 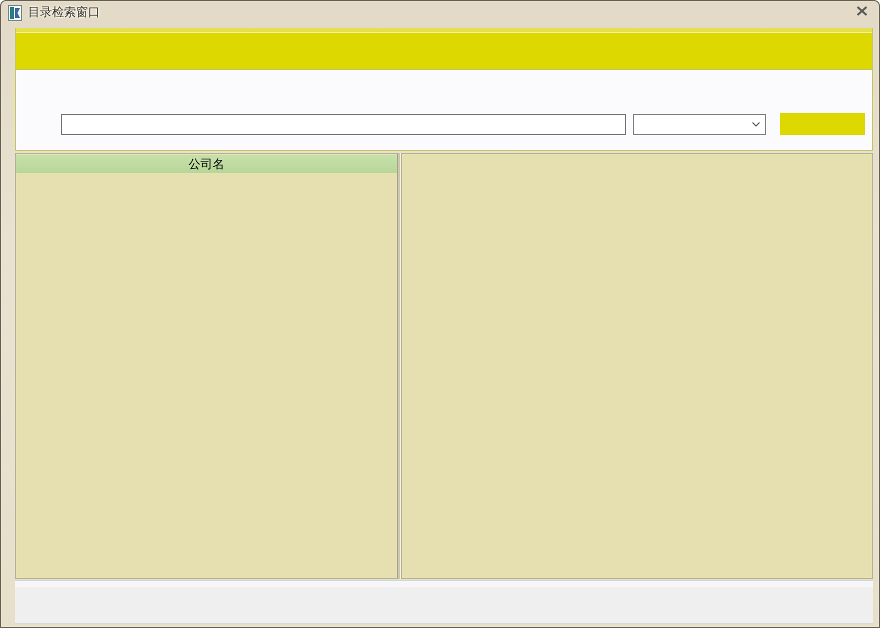 What do you see at coordinates (862, 11) in the screenshot?
I see `close-icon` at bounding box center [862, 11].